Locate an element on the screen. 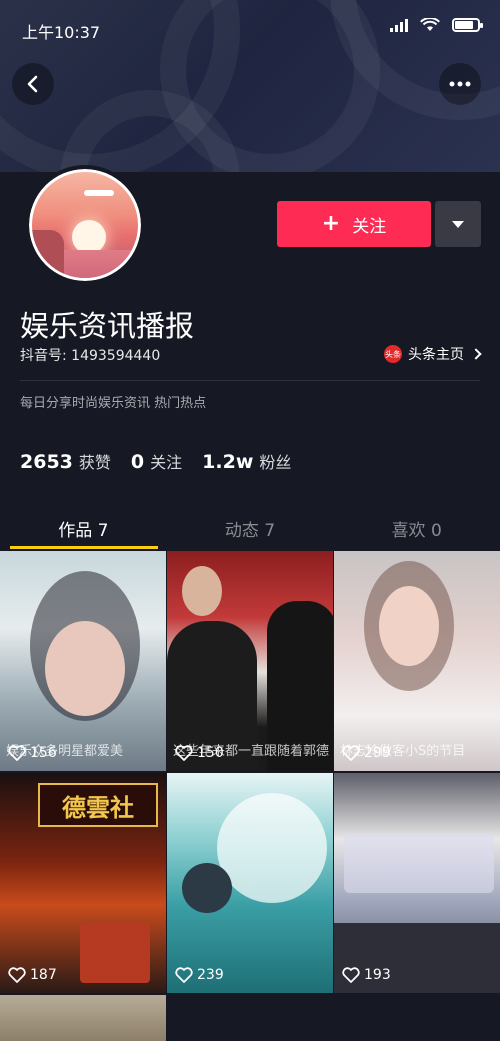 The image size is (500, 1041). plus-icon: + is located at coordinates (331, 223).